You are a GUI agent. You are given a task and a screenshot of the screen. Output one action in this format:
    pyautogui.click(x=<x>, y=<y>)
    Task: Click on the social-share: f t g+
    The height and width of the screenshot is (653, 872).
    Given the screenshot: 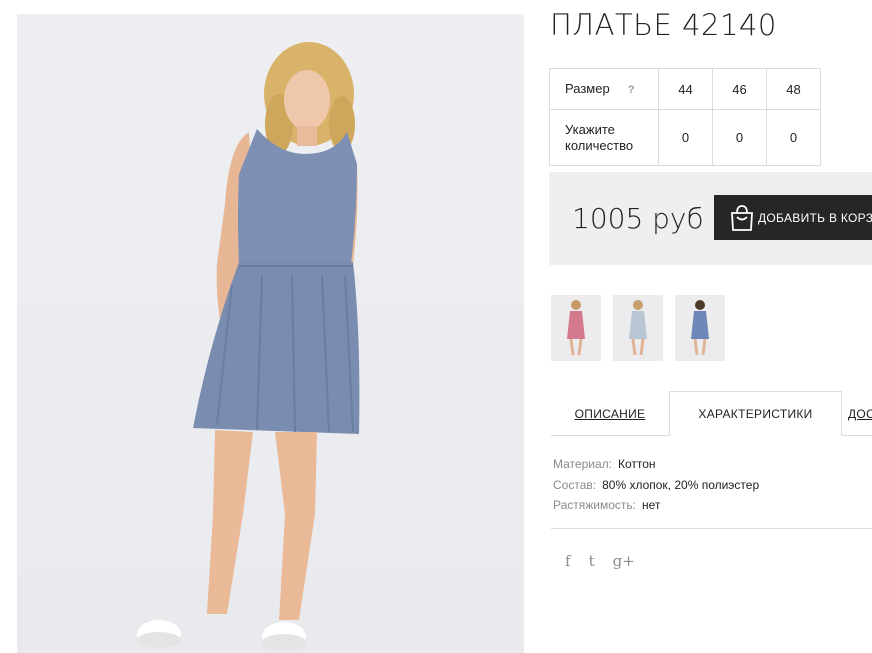 What is the action you would take?
    pyautogui.click(x=600, y=561)
    